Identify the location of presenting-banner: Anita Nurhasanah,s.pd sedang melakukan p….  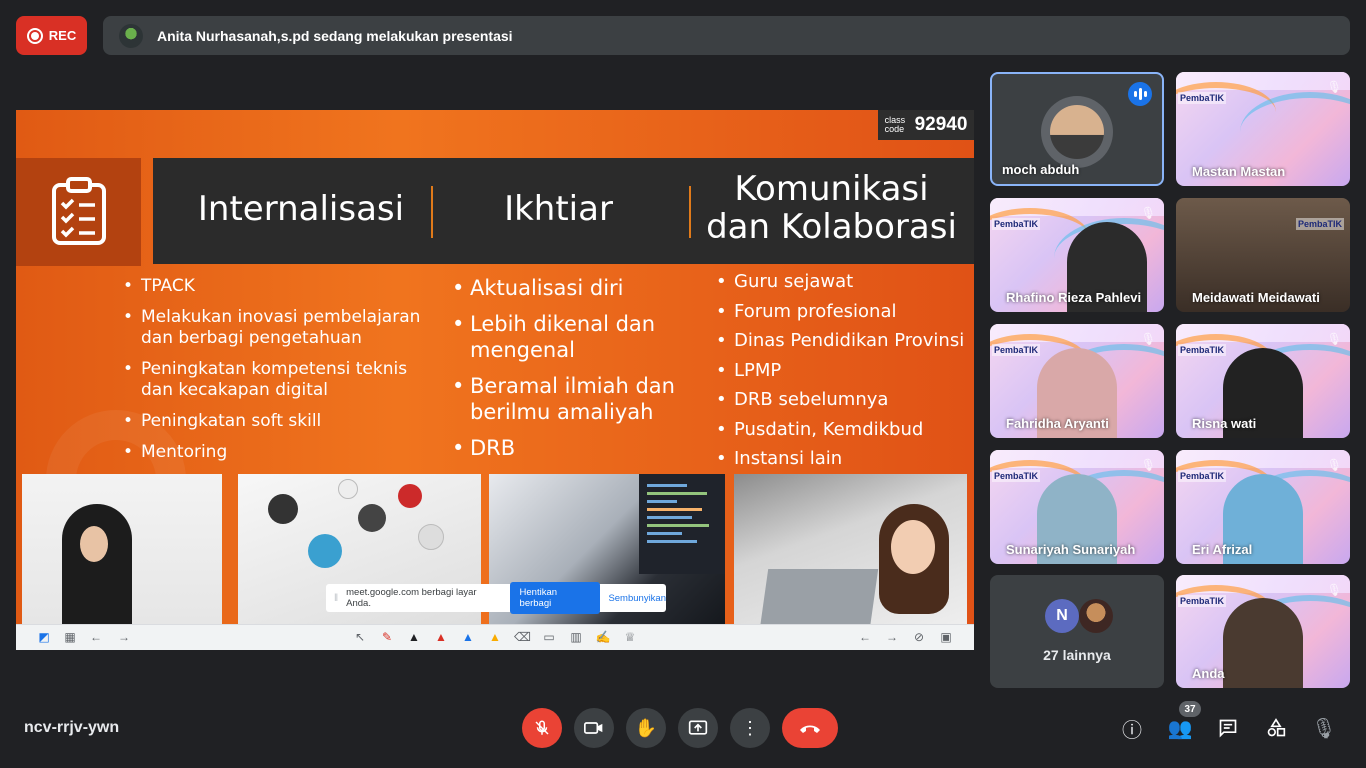
(726, 35).